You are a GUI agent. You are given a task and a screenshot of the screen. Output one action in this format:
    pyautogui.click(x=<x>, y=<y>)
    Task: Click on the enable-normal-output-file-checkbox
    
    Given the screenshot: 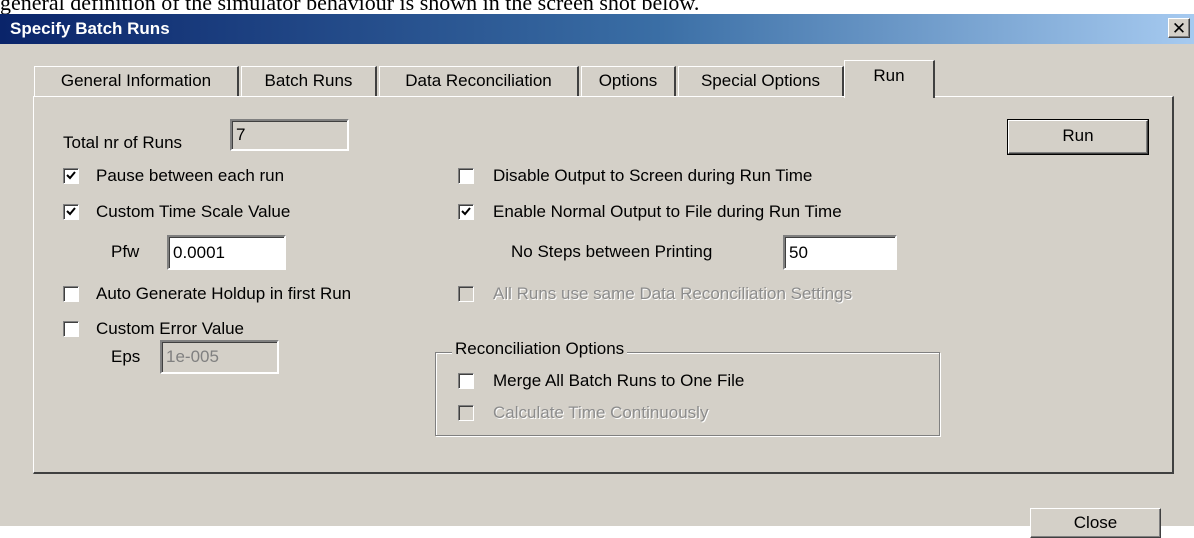 What is the action you would take?
    pyautogui.click(x=466, y=212)
    